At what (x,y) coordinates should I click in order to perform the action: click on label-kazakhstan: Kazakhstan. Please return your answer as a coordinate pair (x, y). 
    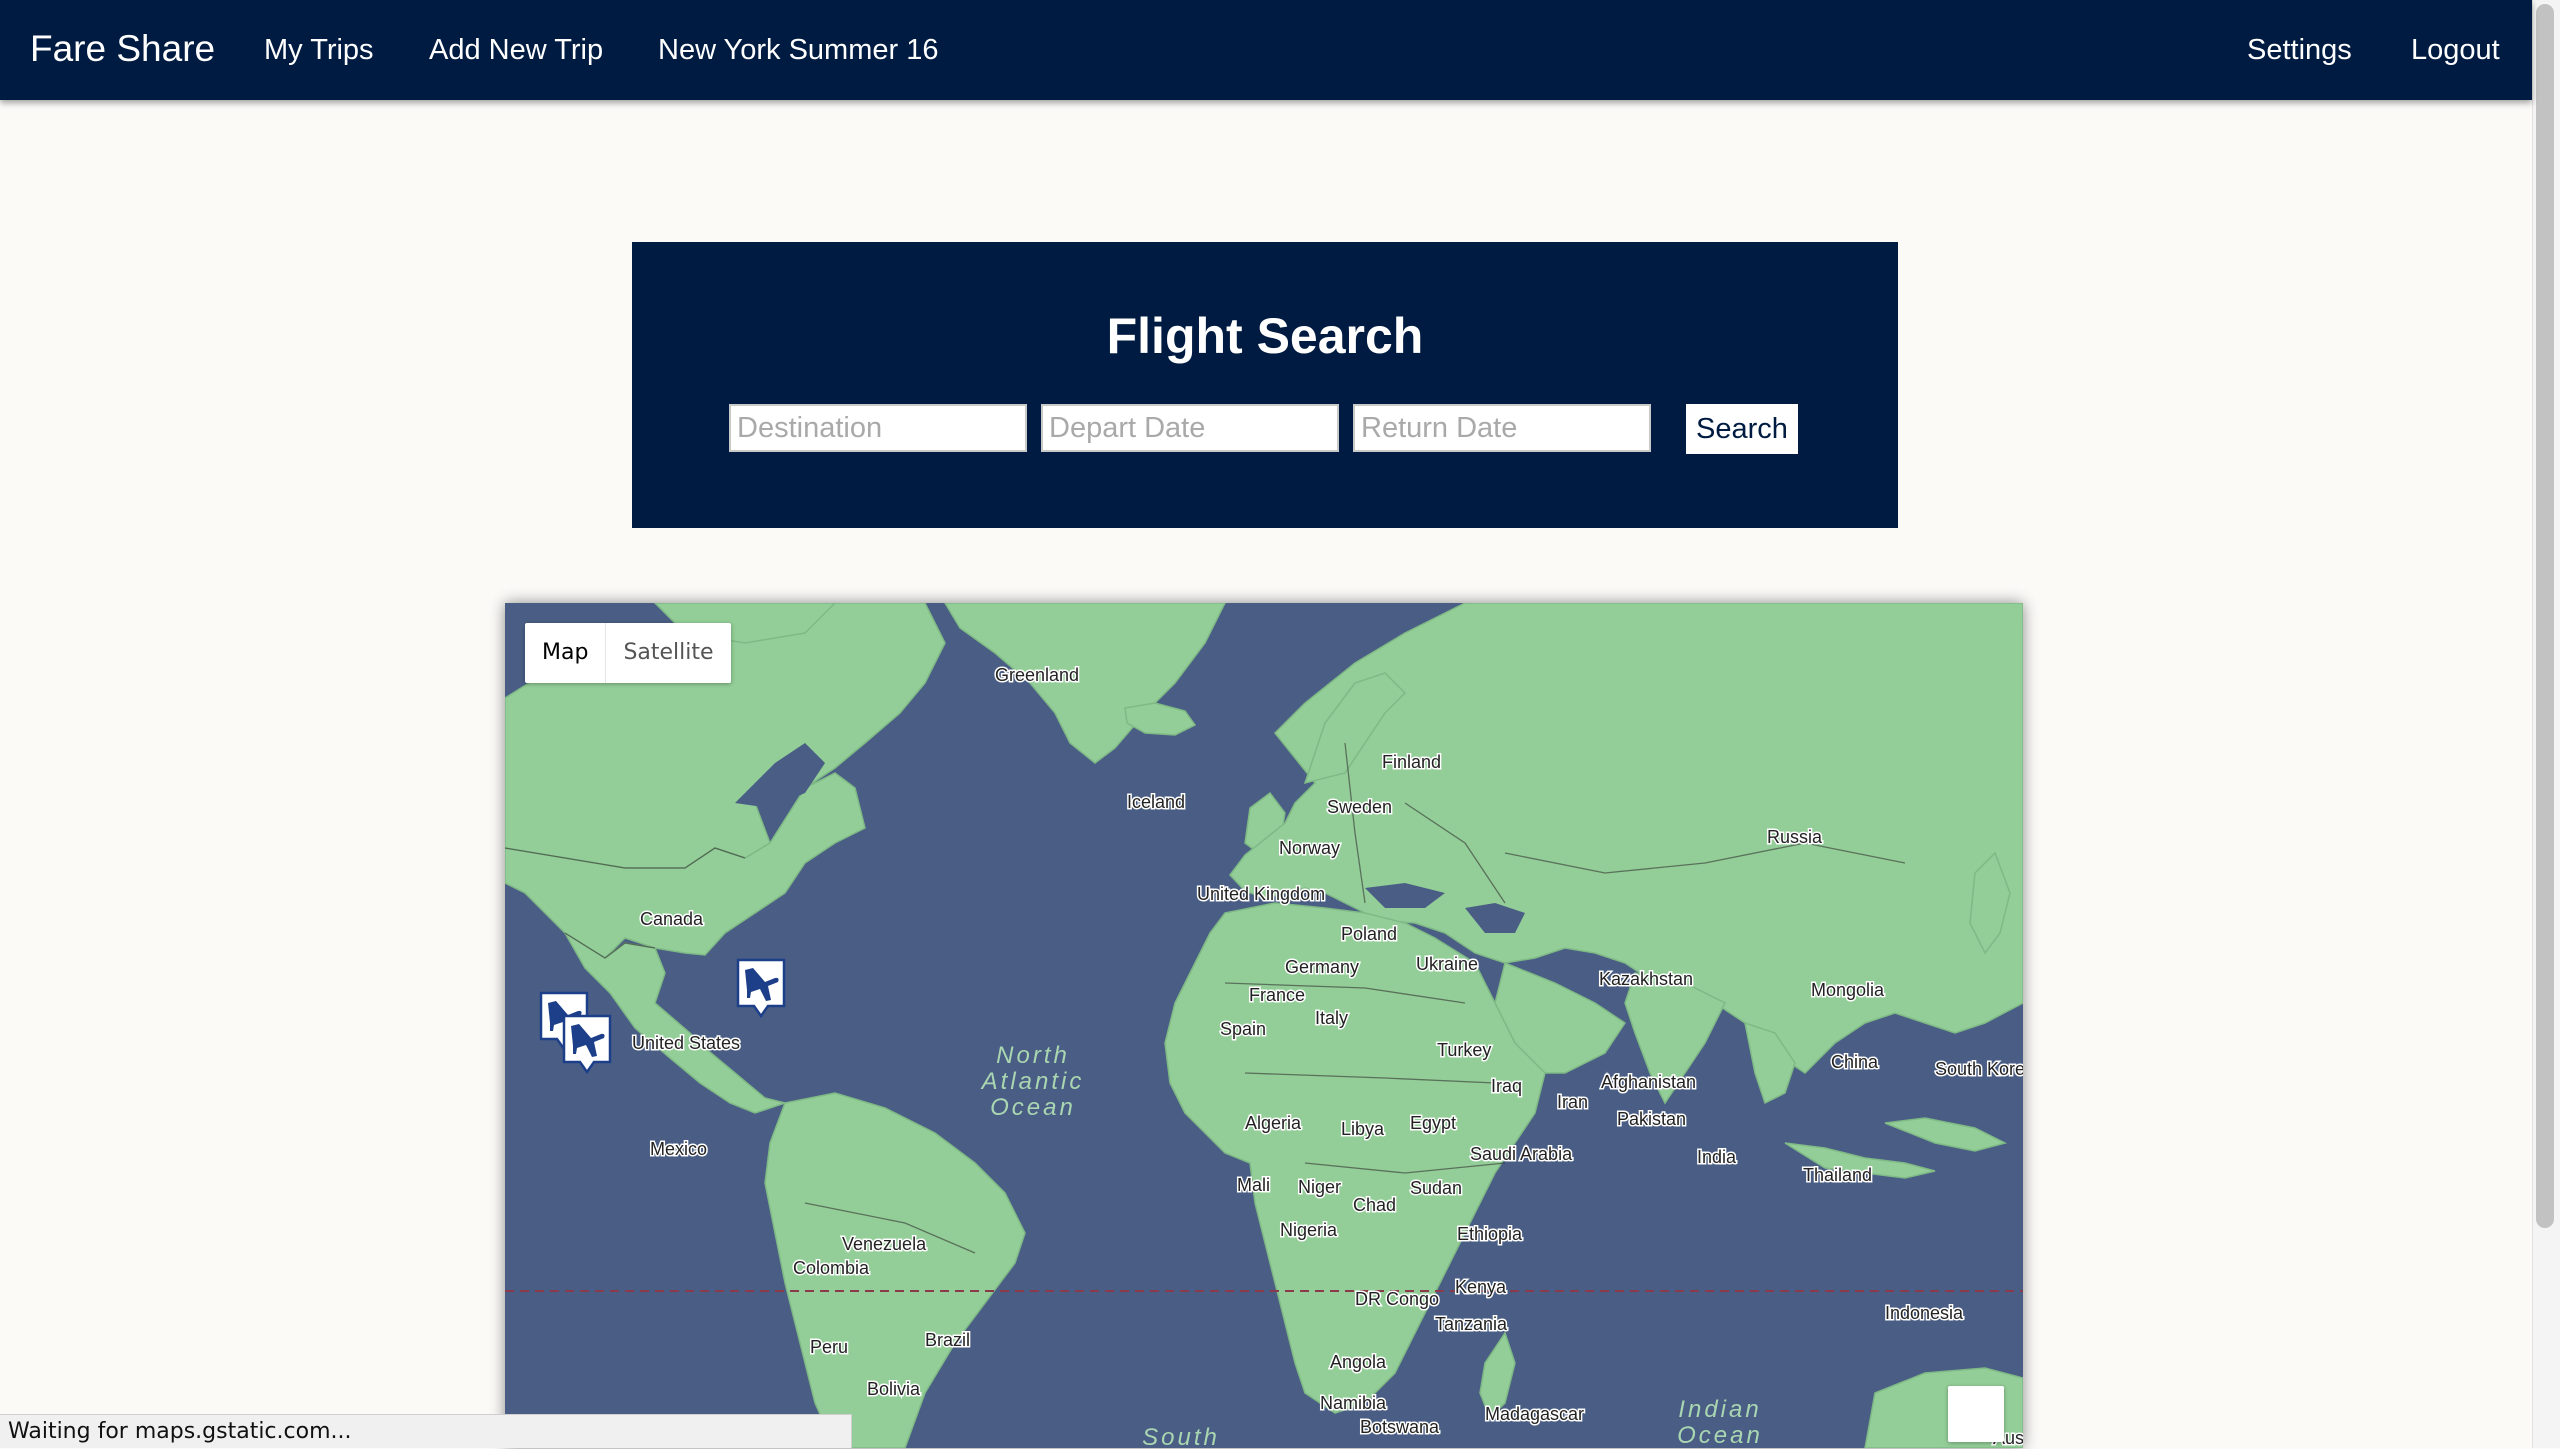
    Looking at the image, I should click on (1646, 979).